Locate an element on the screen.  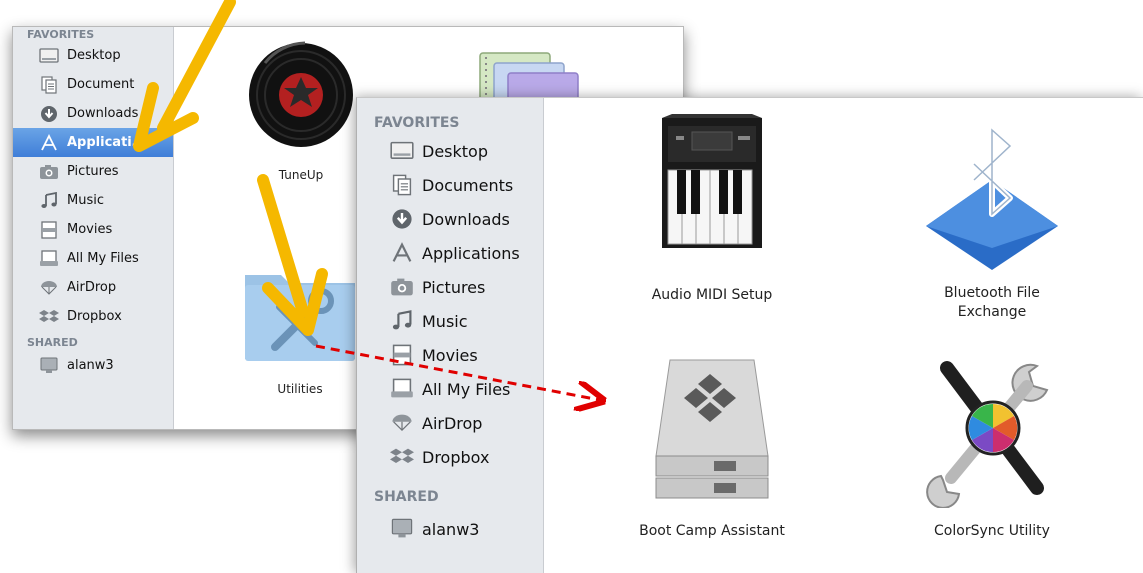
colorsync-tools-icon is located at coordinates (992, 428).